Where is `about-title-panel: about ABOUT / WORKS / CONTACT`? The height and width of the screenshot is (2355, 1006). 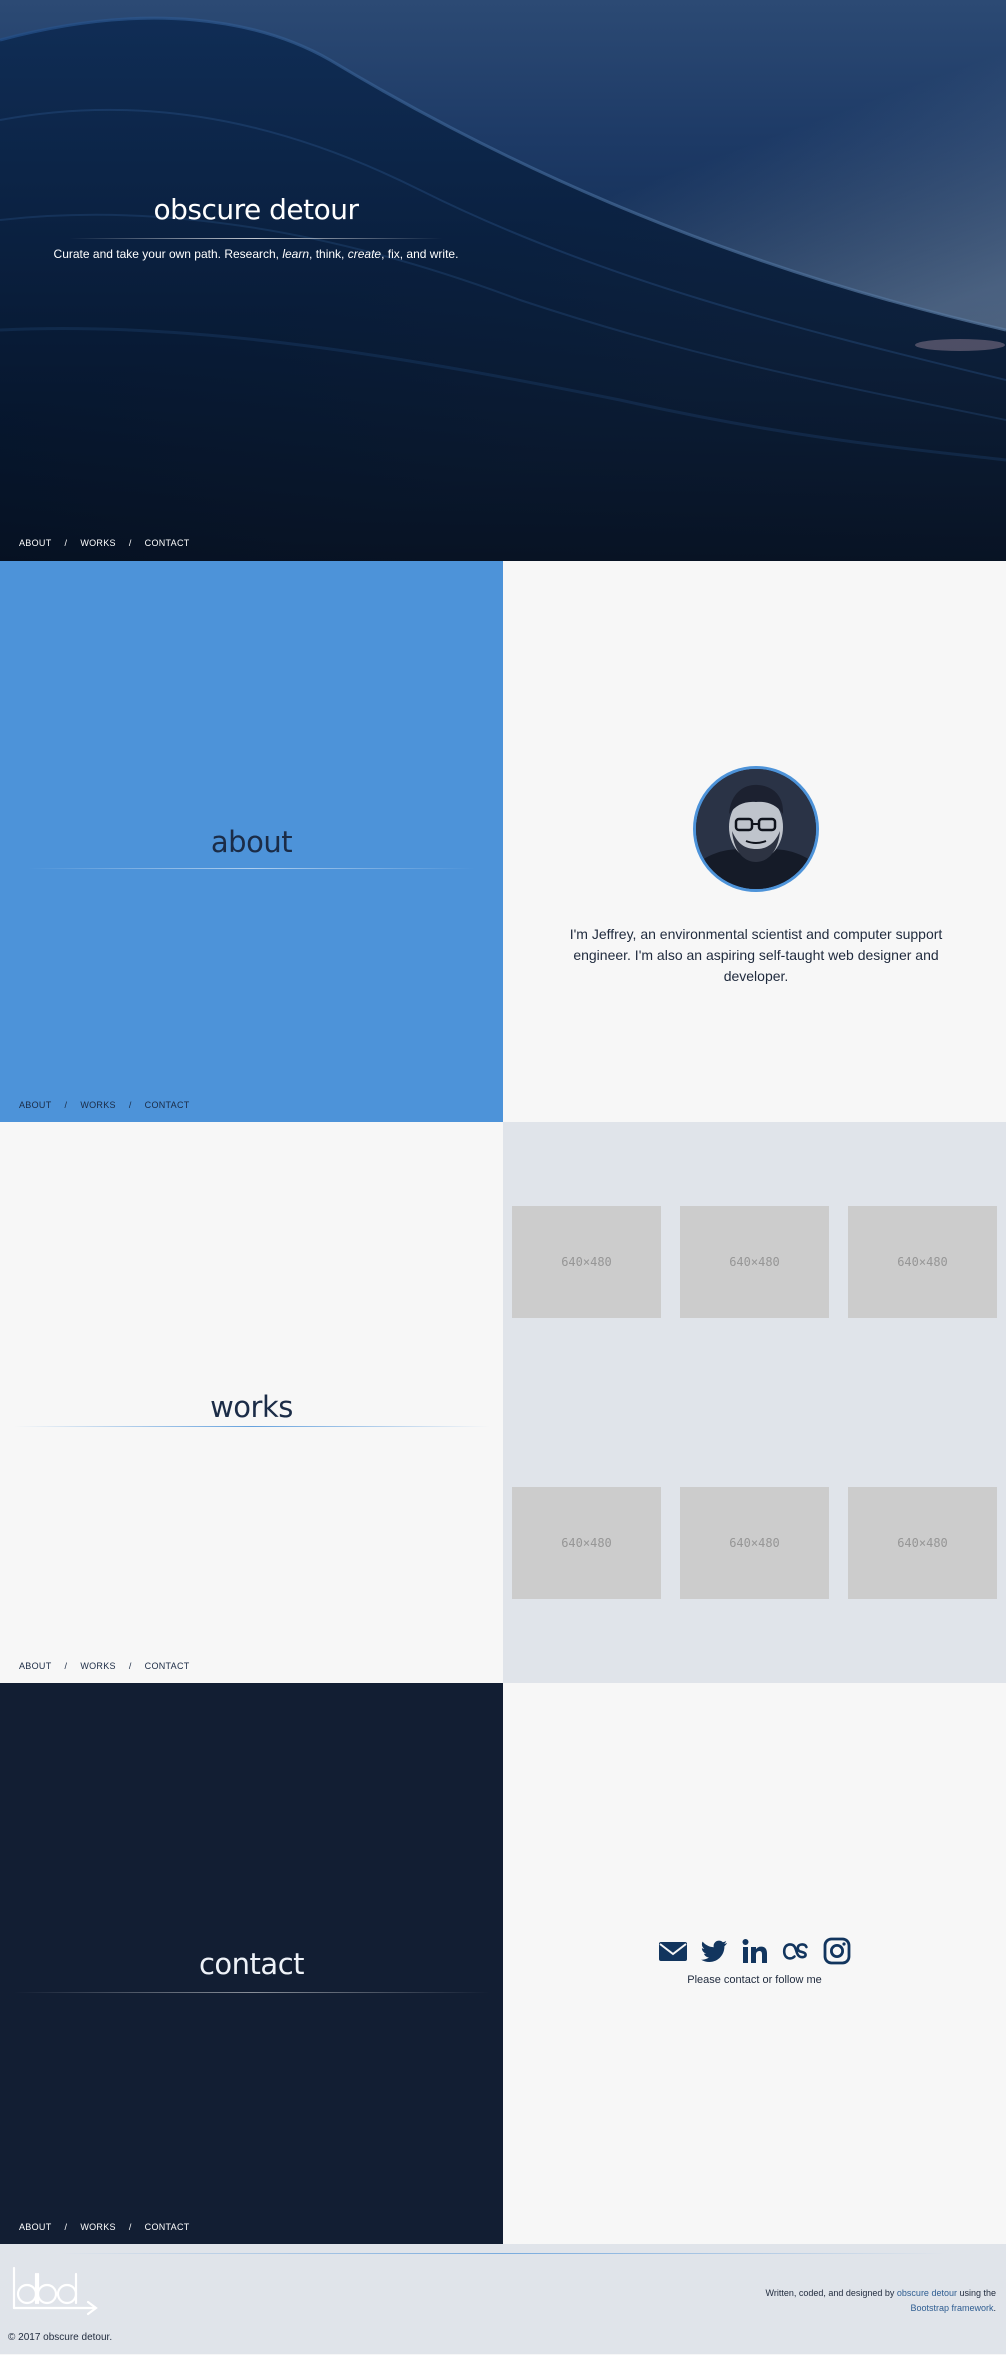 about-title-panel: about ABOUT / WORKS / CONTACT is located at coordinates (251, 841).